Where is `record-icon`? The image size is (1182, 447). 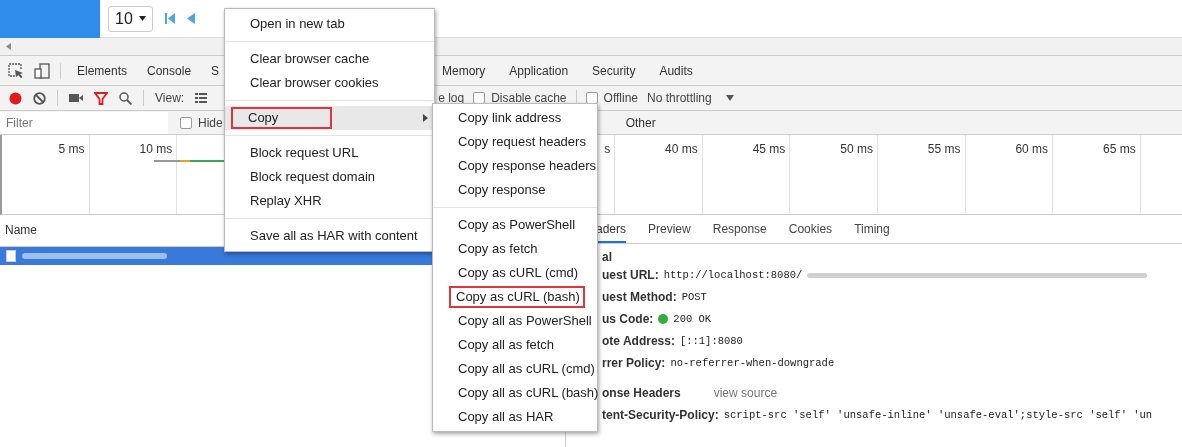 record-icon is located at coordinates (15, 98).